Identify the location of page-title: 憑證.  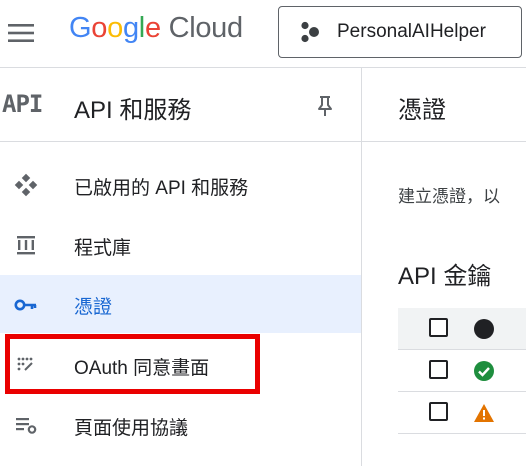
(422, 110).